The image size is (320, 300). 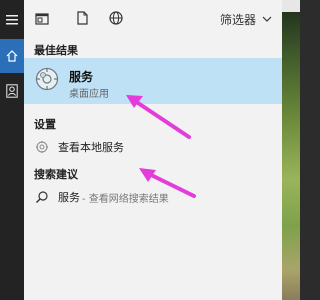 What do you see at coordinates (153, 147) in the screenshot?
I see `settings-item: 查看本地服务` at bounding box center [153, 147].